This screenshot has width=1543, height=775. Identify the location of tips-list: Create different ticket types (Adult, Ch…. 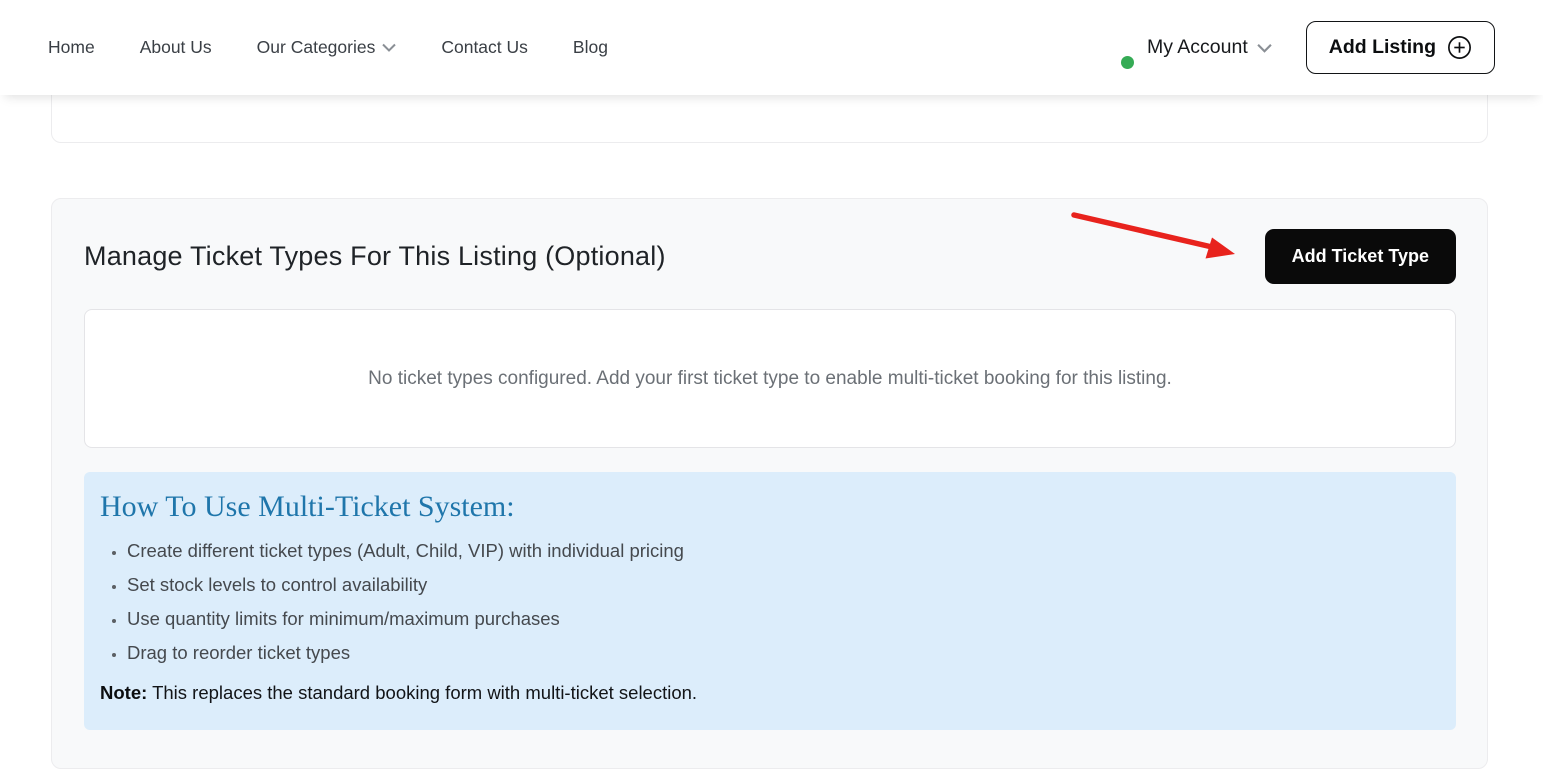
(770, 602).